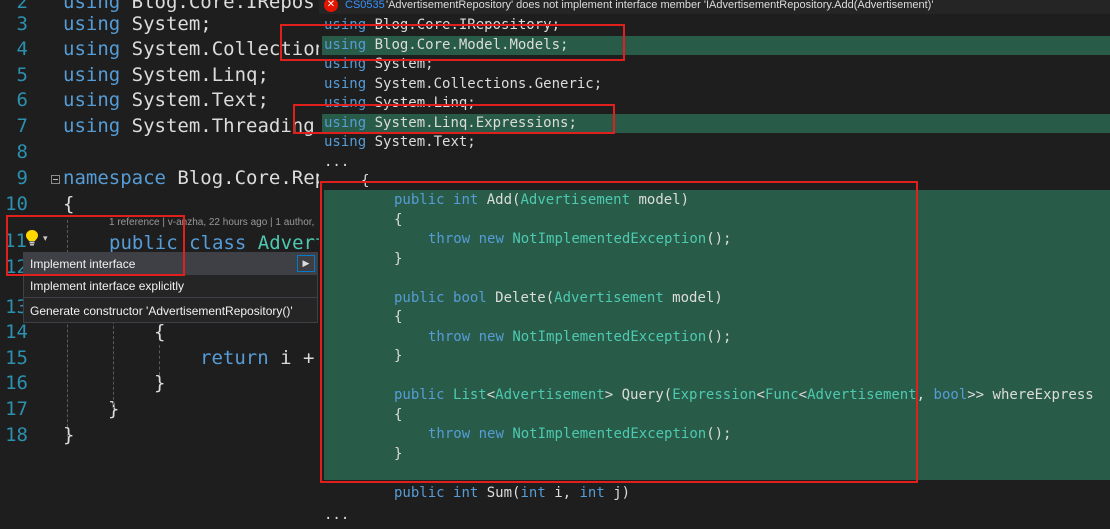 The width and height of the screenshot is (1110, 529). What do you see at coordinates (166, 100) in the screenshot?
I see `code-line: using System.Text;` at bounding box center [166, 100].